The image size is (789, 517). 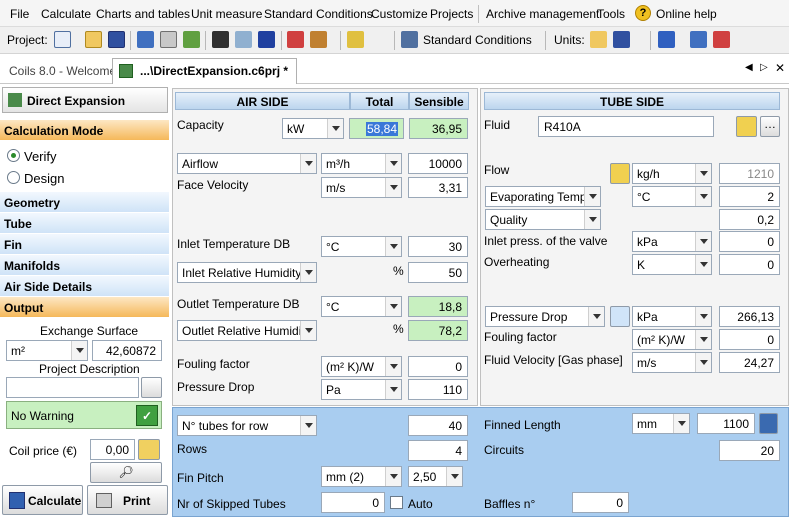 I want to click on capacity-sensible-value: 36,95, so click(x=438, y=128).